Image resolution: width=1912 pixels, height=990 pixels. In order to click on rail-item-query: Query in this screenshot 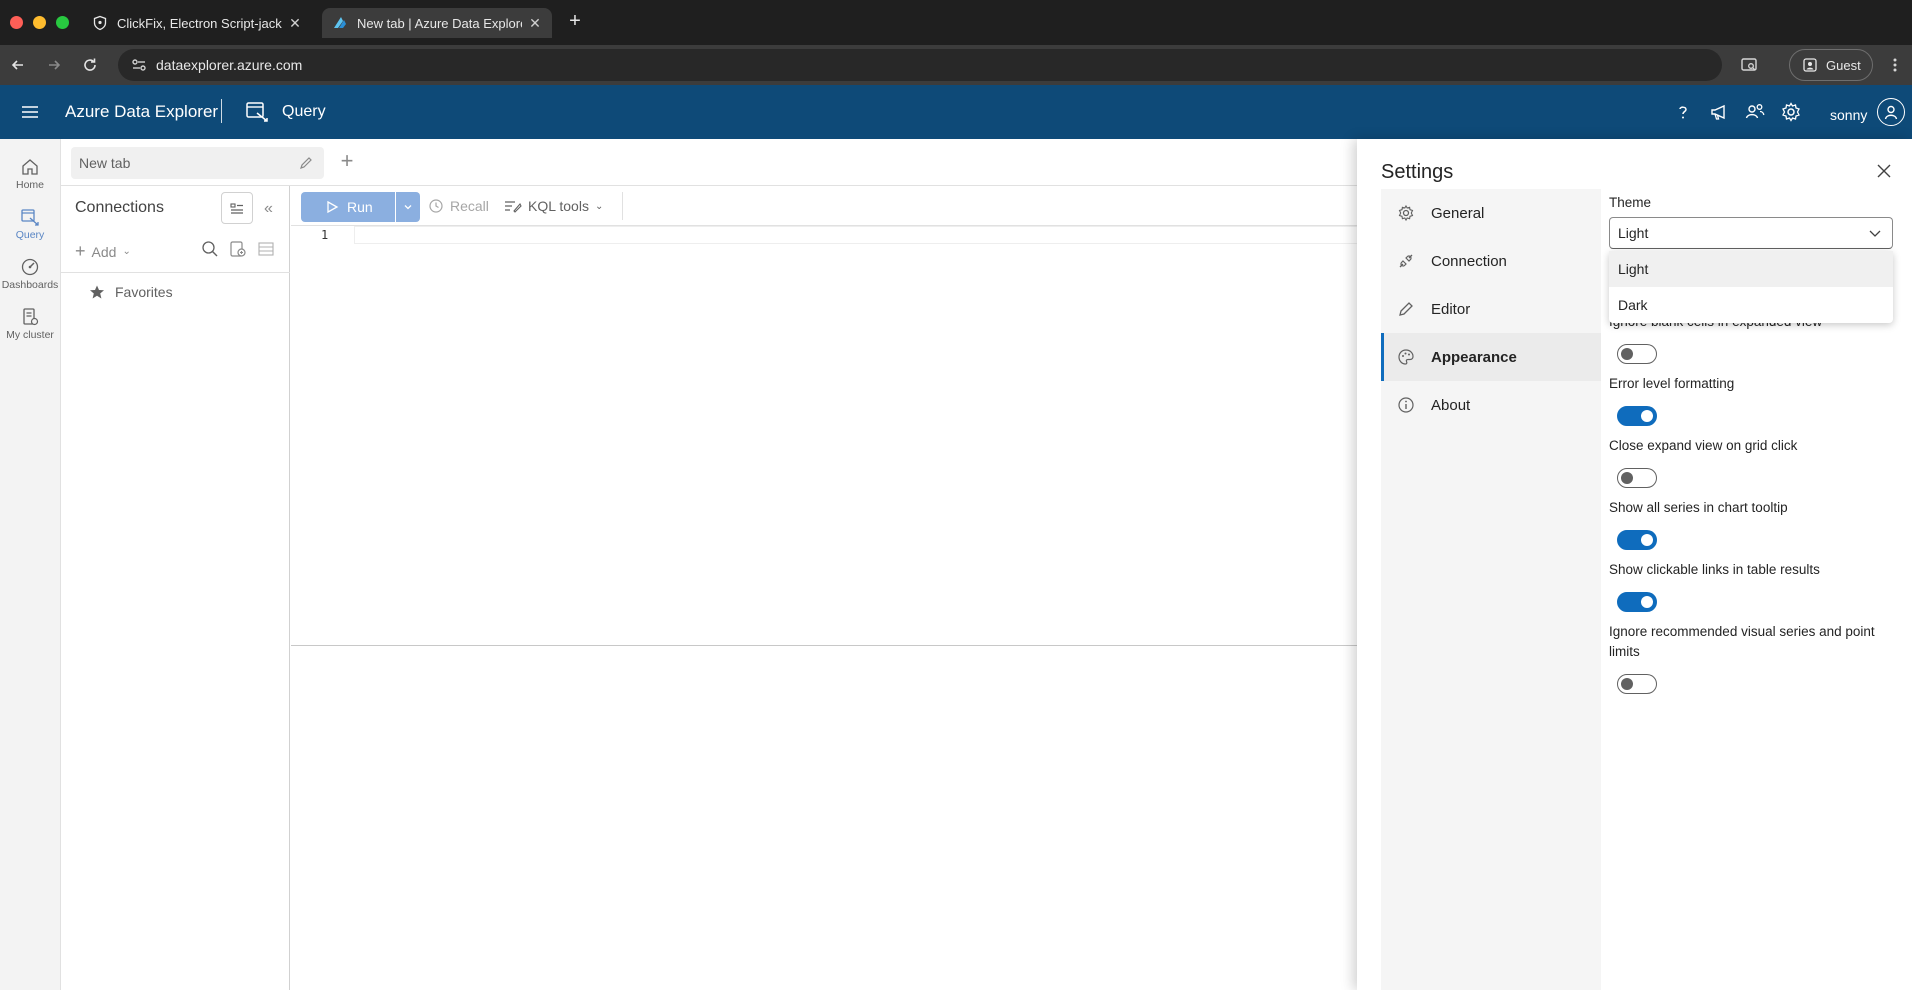, I will do `click(30, 224)`.